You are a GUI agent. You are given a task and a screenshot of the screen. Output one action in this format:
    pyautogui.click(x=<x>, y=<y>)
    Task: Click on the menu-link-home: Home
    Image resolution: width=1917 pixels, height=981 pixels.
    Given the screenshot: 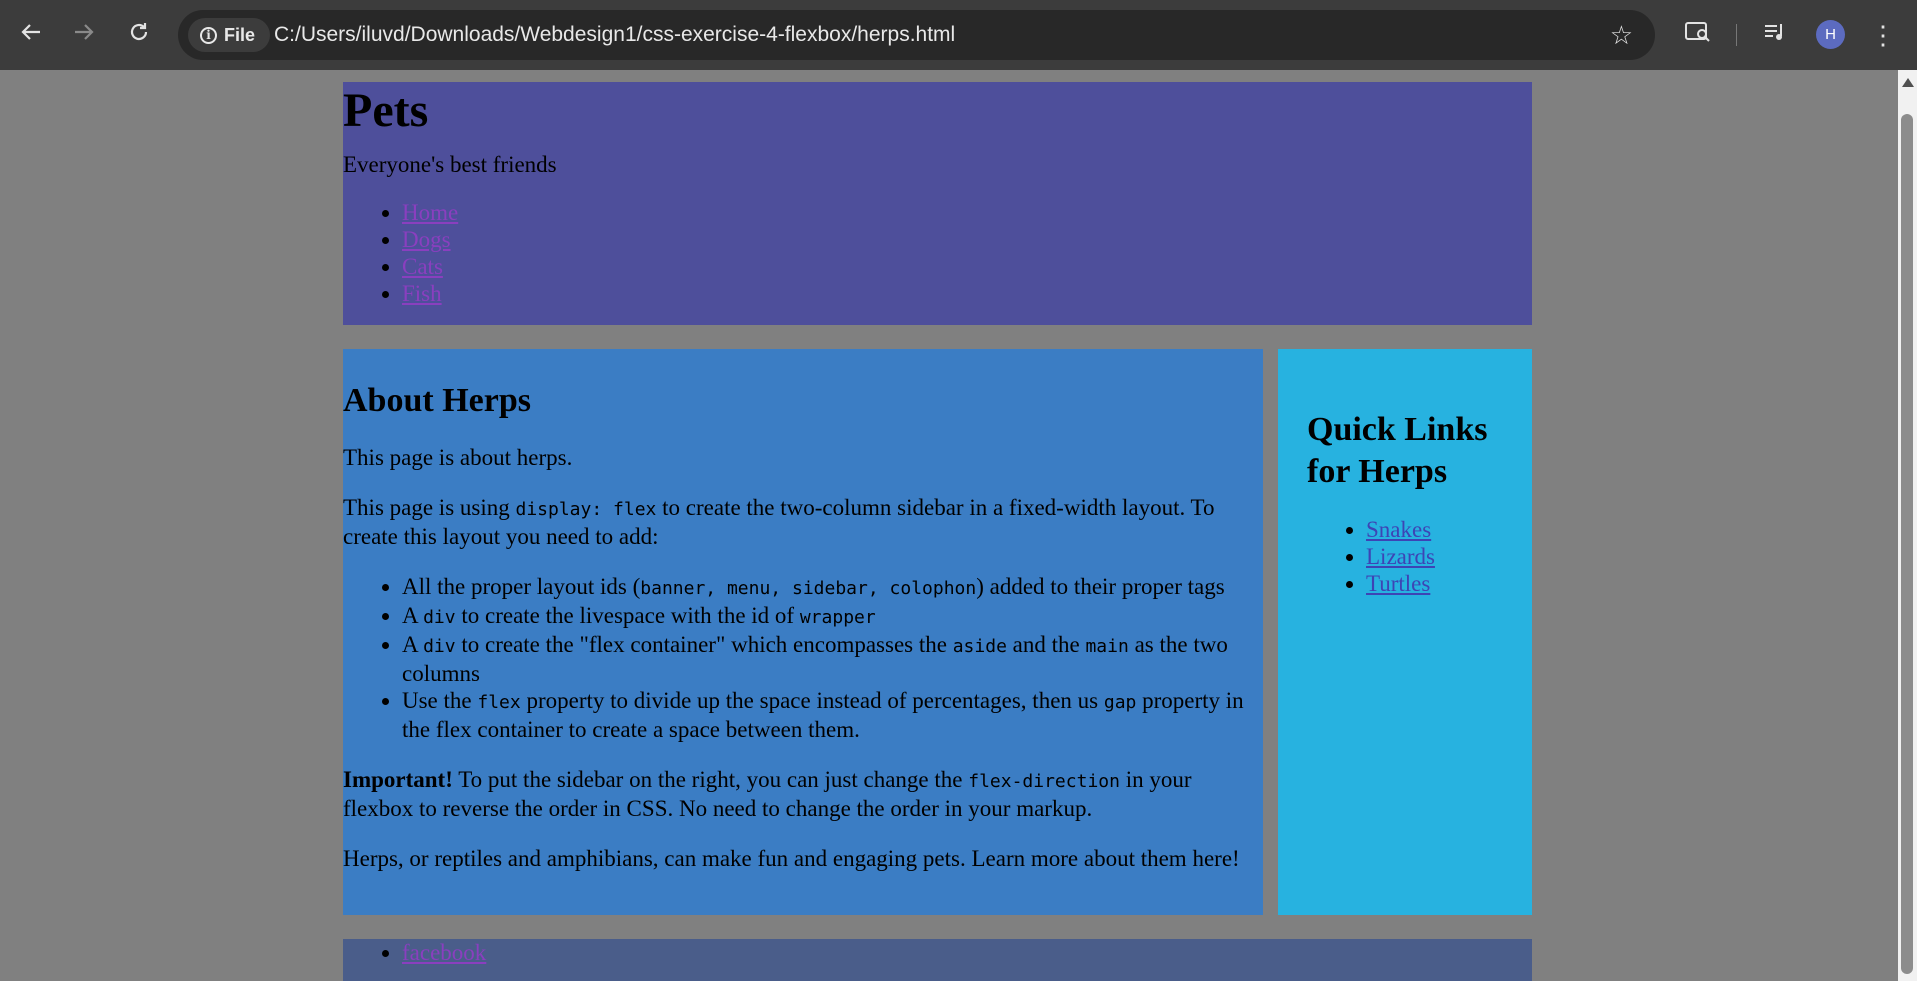 What is the action you would take?
    pyautogui.click(x=430, y=212)
    